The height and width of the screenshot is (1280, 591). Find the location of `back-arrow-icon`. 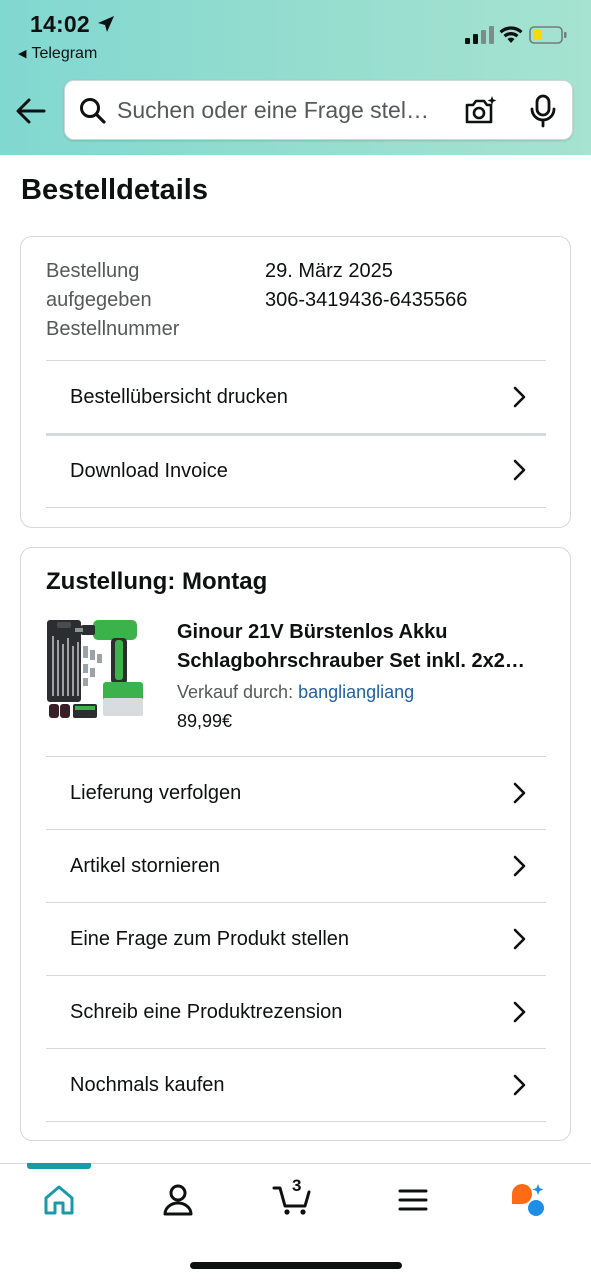

back-arrow-icon is located at coordinates (31, 111).